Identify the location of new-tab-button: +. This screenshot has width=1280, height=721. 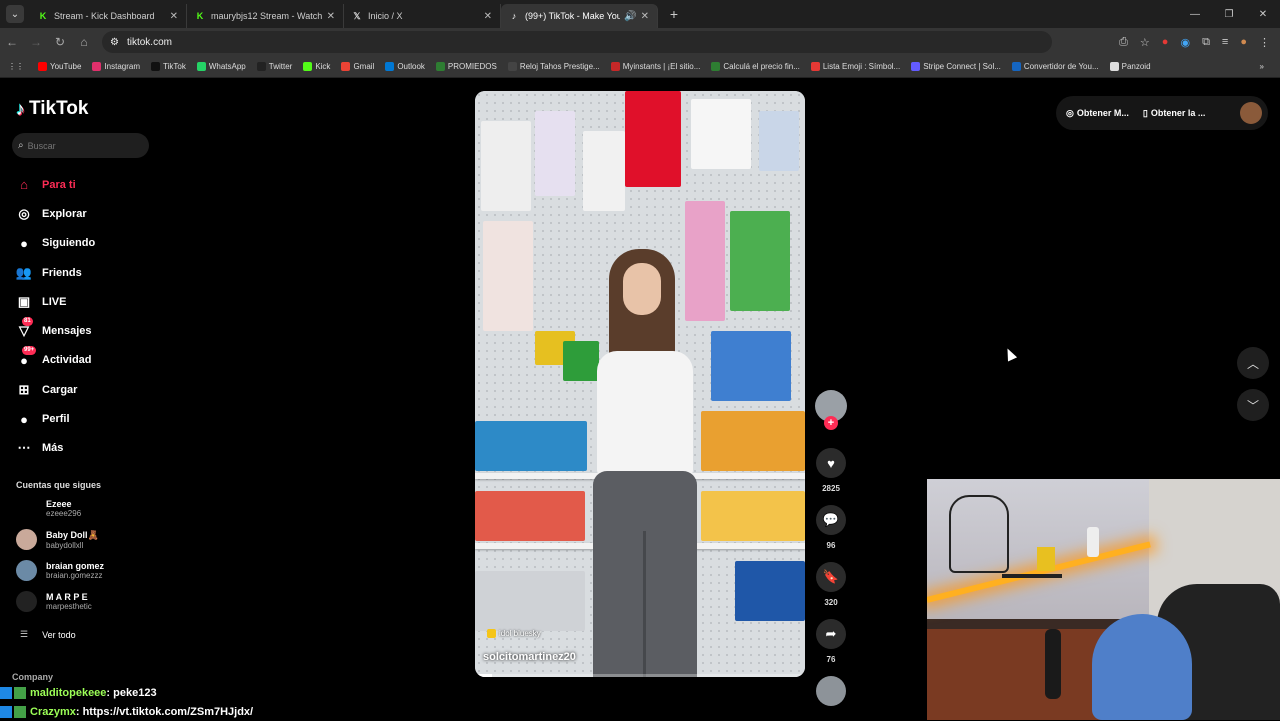
(674, 14).